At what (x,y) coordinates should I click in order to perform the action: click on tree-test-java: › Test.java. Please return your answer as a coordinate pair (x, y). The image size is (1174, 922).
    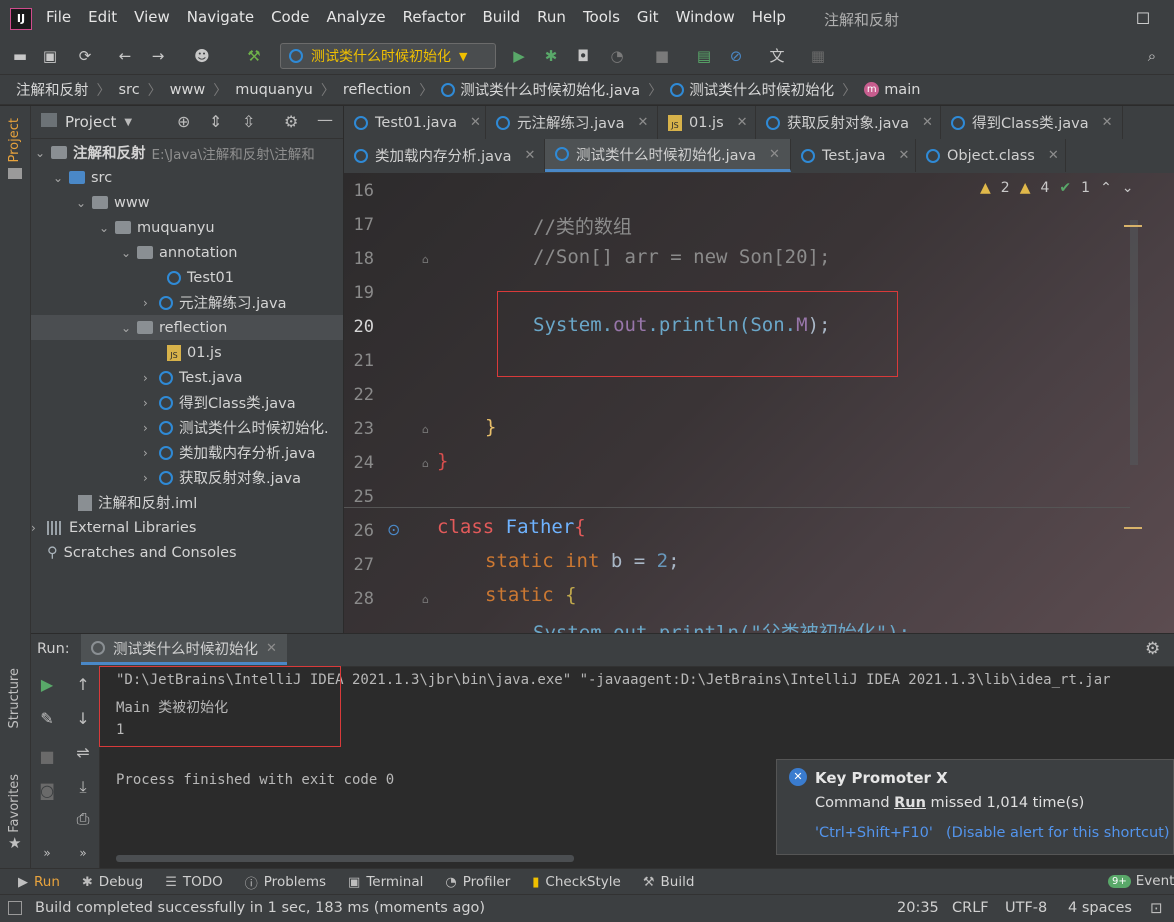
    Looking at the image, I should click on (193, 377).